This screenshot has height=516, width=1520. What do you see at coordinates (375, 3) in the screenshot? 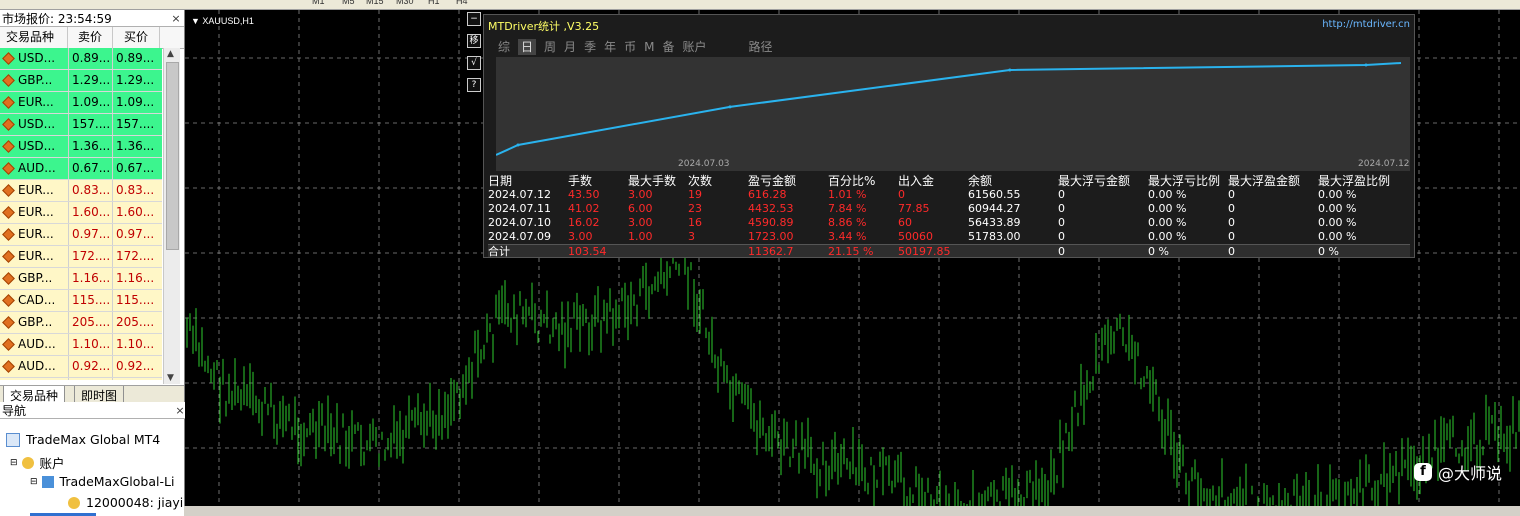
I see `timeframe-m15: M15` at bounding box center [375, 3].